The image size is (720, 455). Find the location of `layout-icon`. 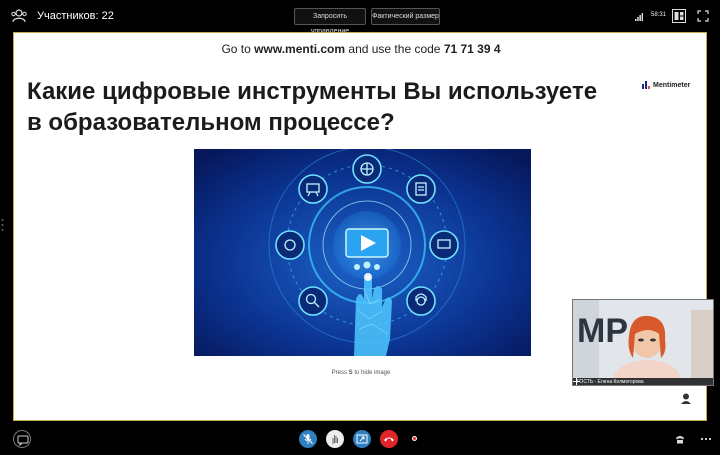

layout-icon is located at coordinates (679, 16).